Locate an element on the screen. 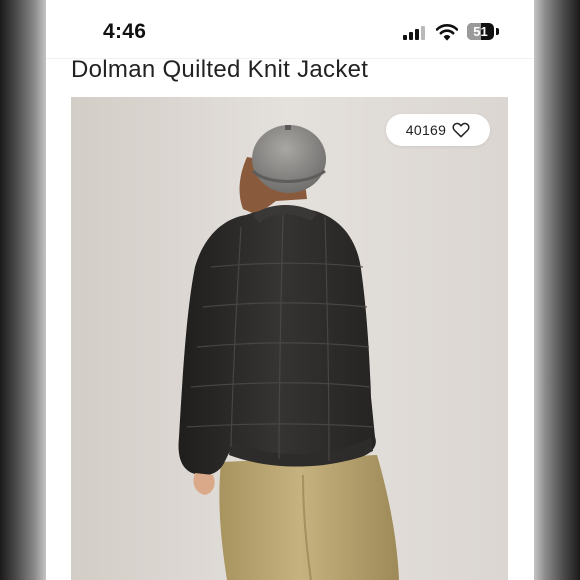  left-blur-margin is located at coordinates (23, 290).